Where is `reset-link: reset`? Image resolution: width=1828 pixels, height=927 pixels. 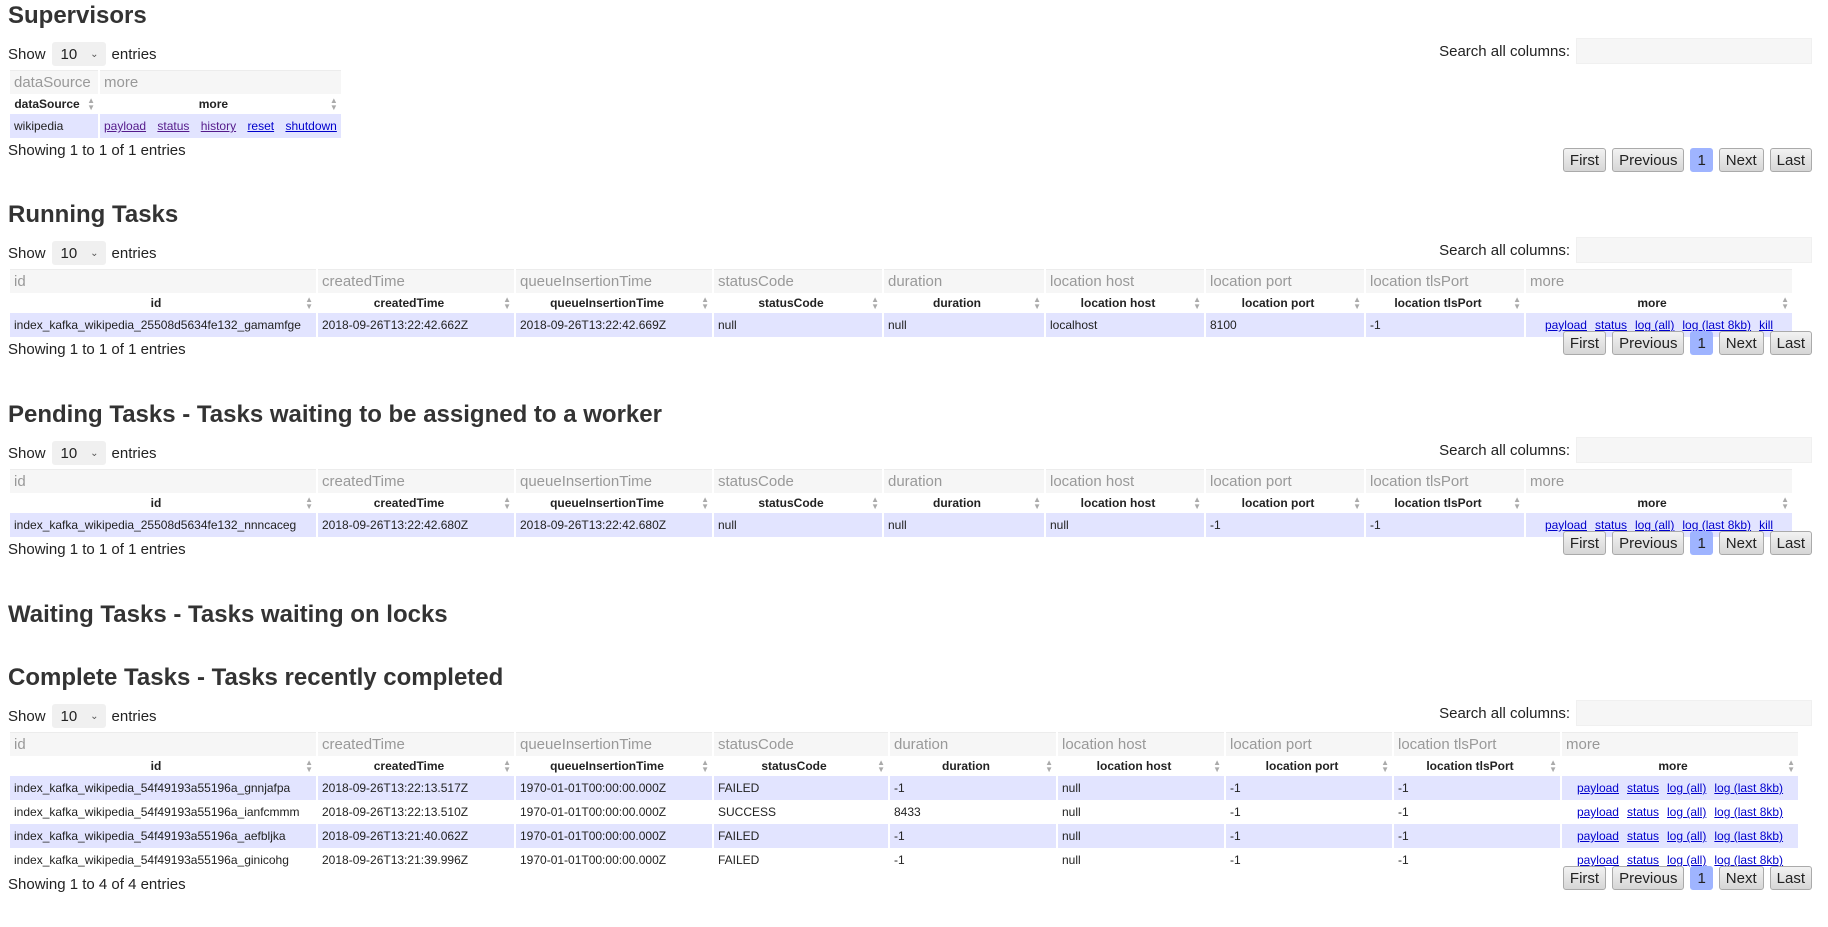
reset-link: reset is located at coordinates (260, 126).